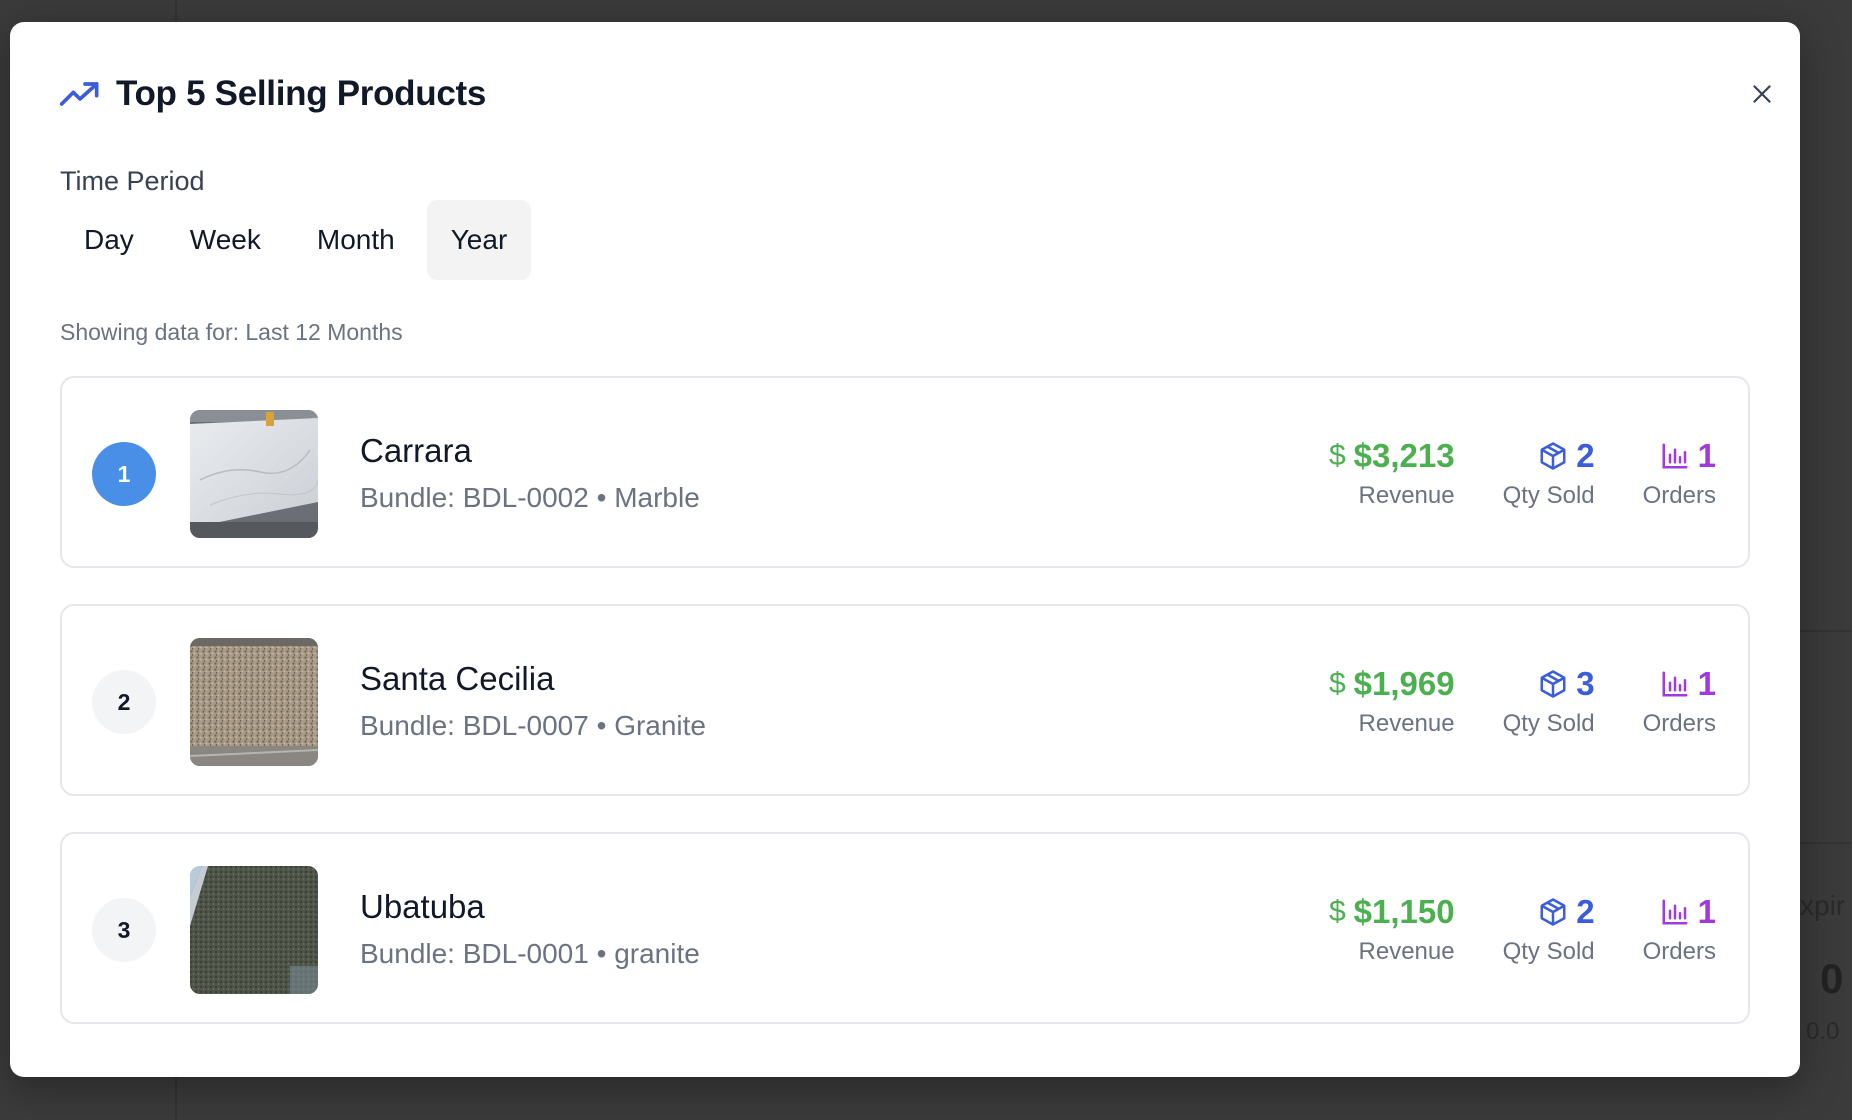 This screenshot has height=1120, width=1852. I want to click on product-name: Ubatuba, so click(422, 906).